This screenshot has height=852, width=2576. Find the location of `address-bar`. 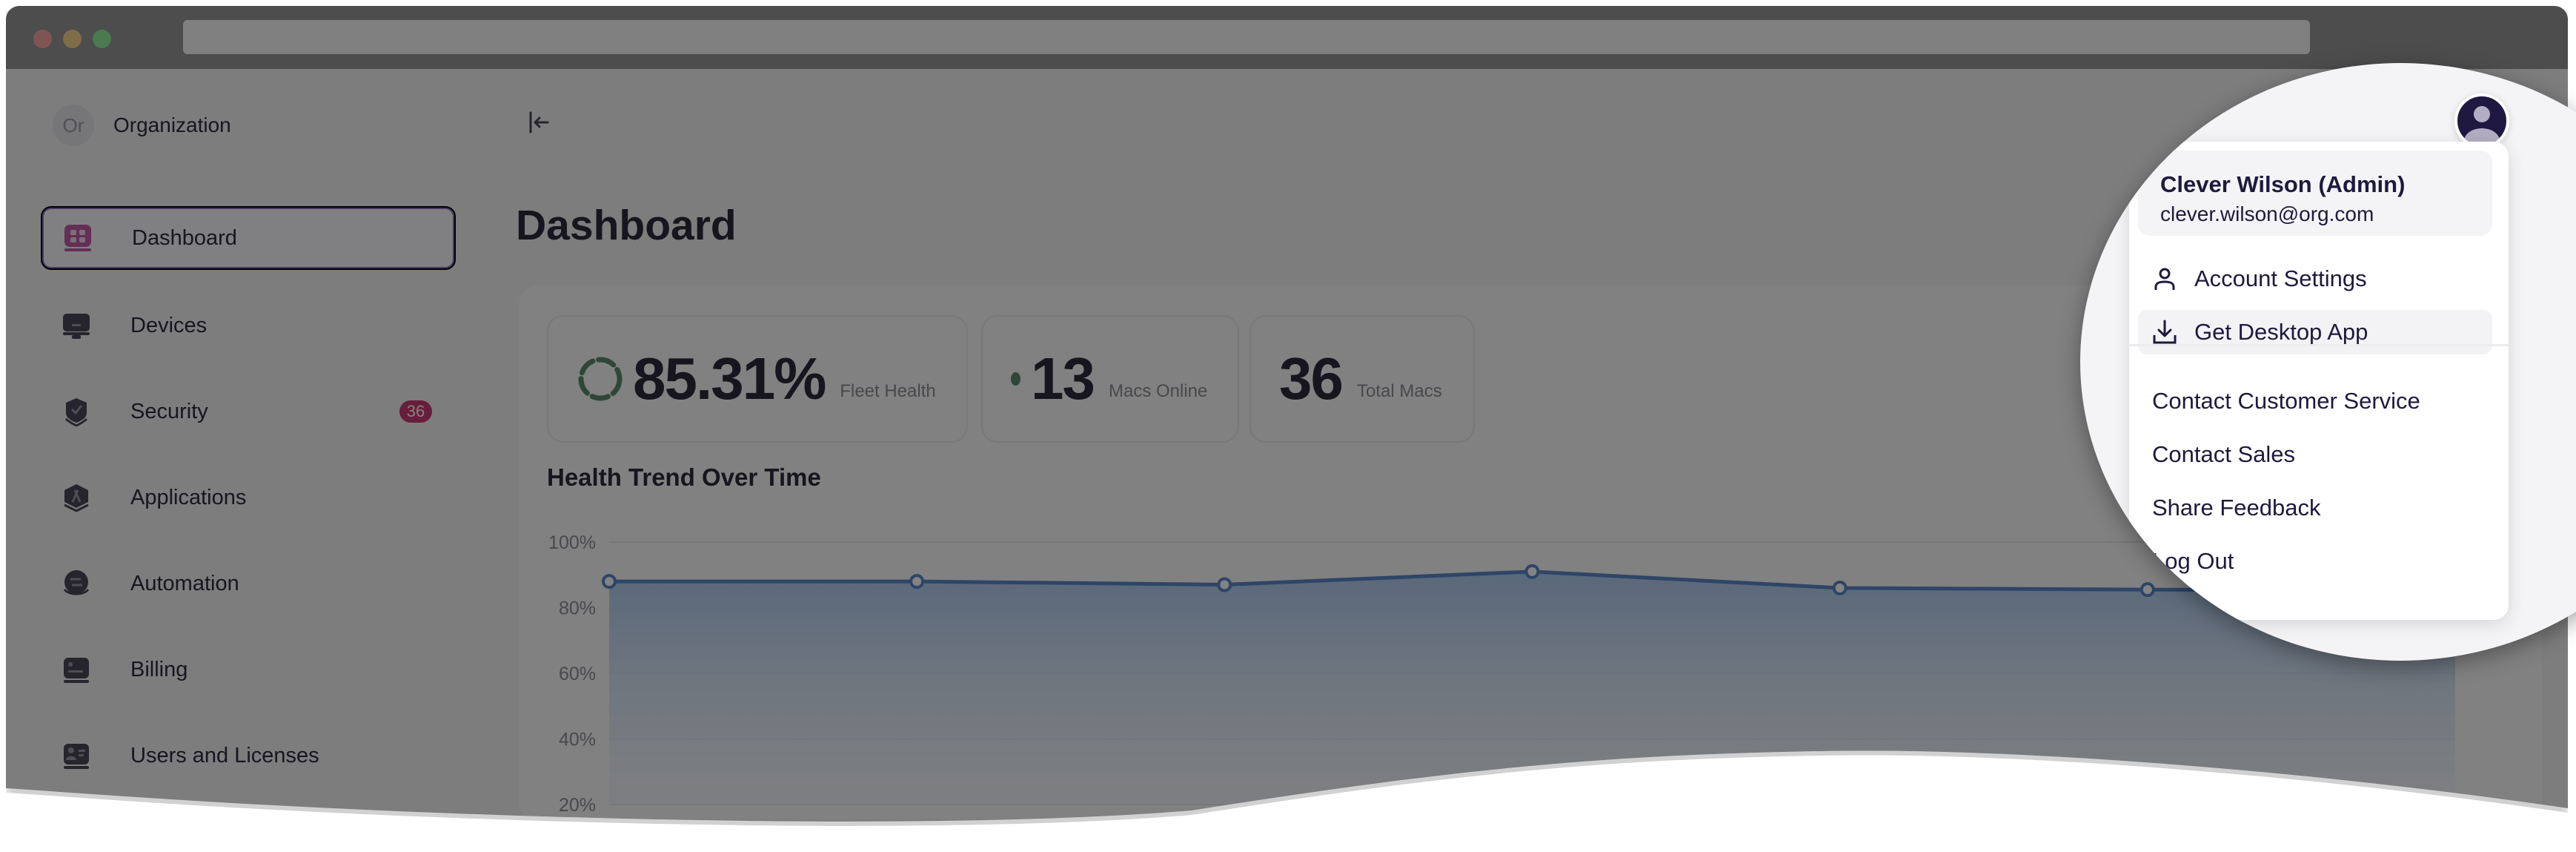

address-bar is located at coordinates (1246, 37).